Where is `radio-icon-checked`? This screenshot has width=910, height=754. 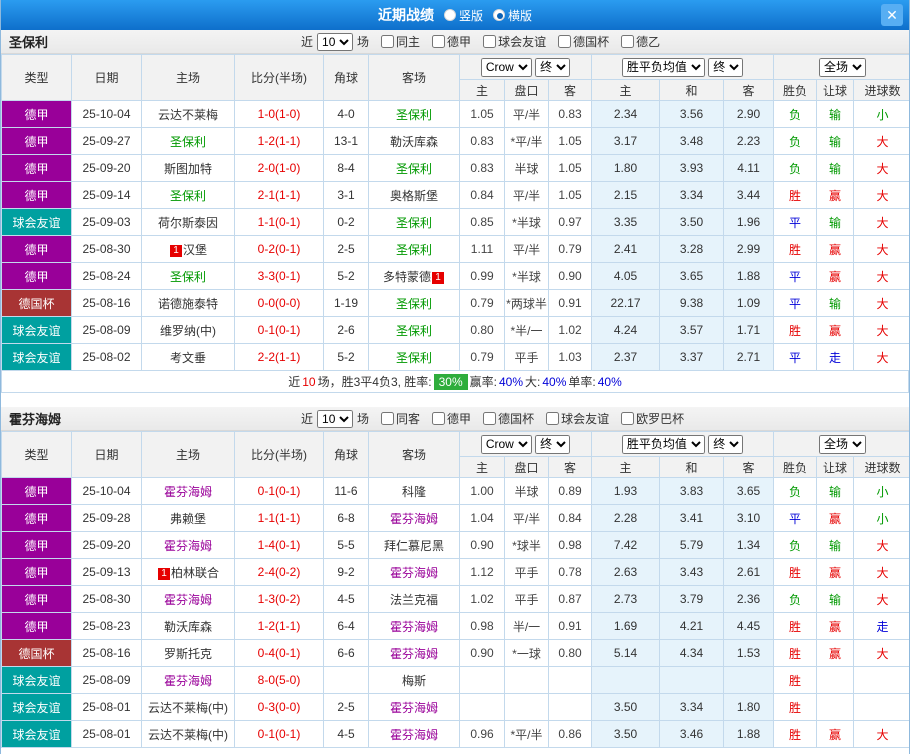 radio-icon-checked is located at coordinates (499, 15).